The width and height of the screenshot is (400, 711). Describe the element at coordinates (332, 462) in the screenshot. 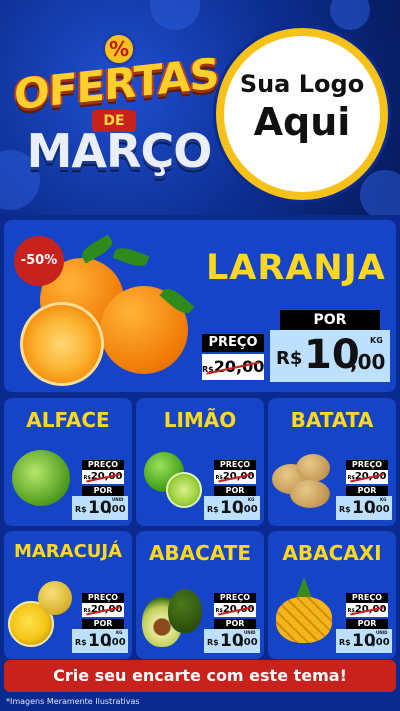

I see `product-card-batata: BATATA PREÇO R$20,00 POR R$ 10 ,00 KG` at that location.